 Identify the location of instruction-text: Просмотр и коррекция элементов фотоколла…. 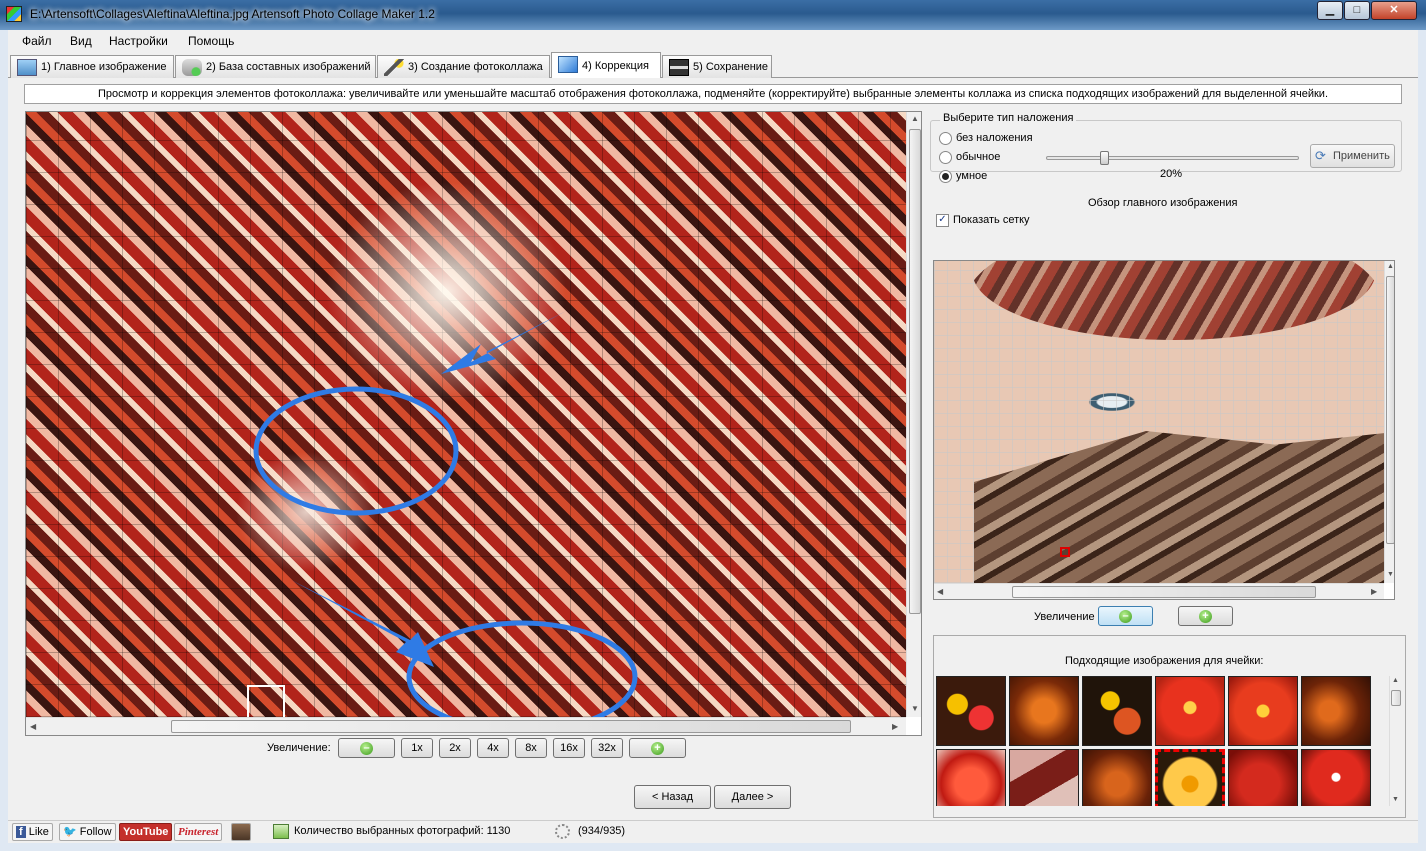
(713, 94).